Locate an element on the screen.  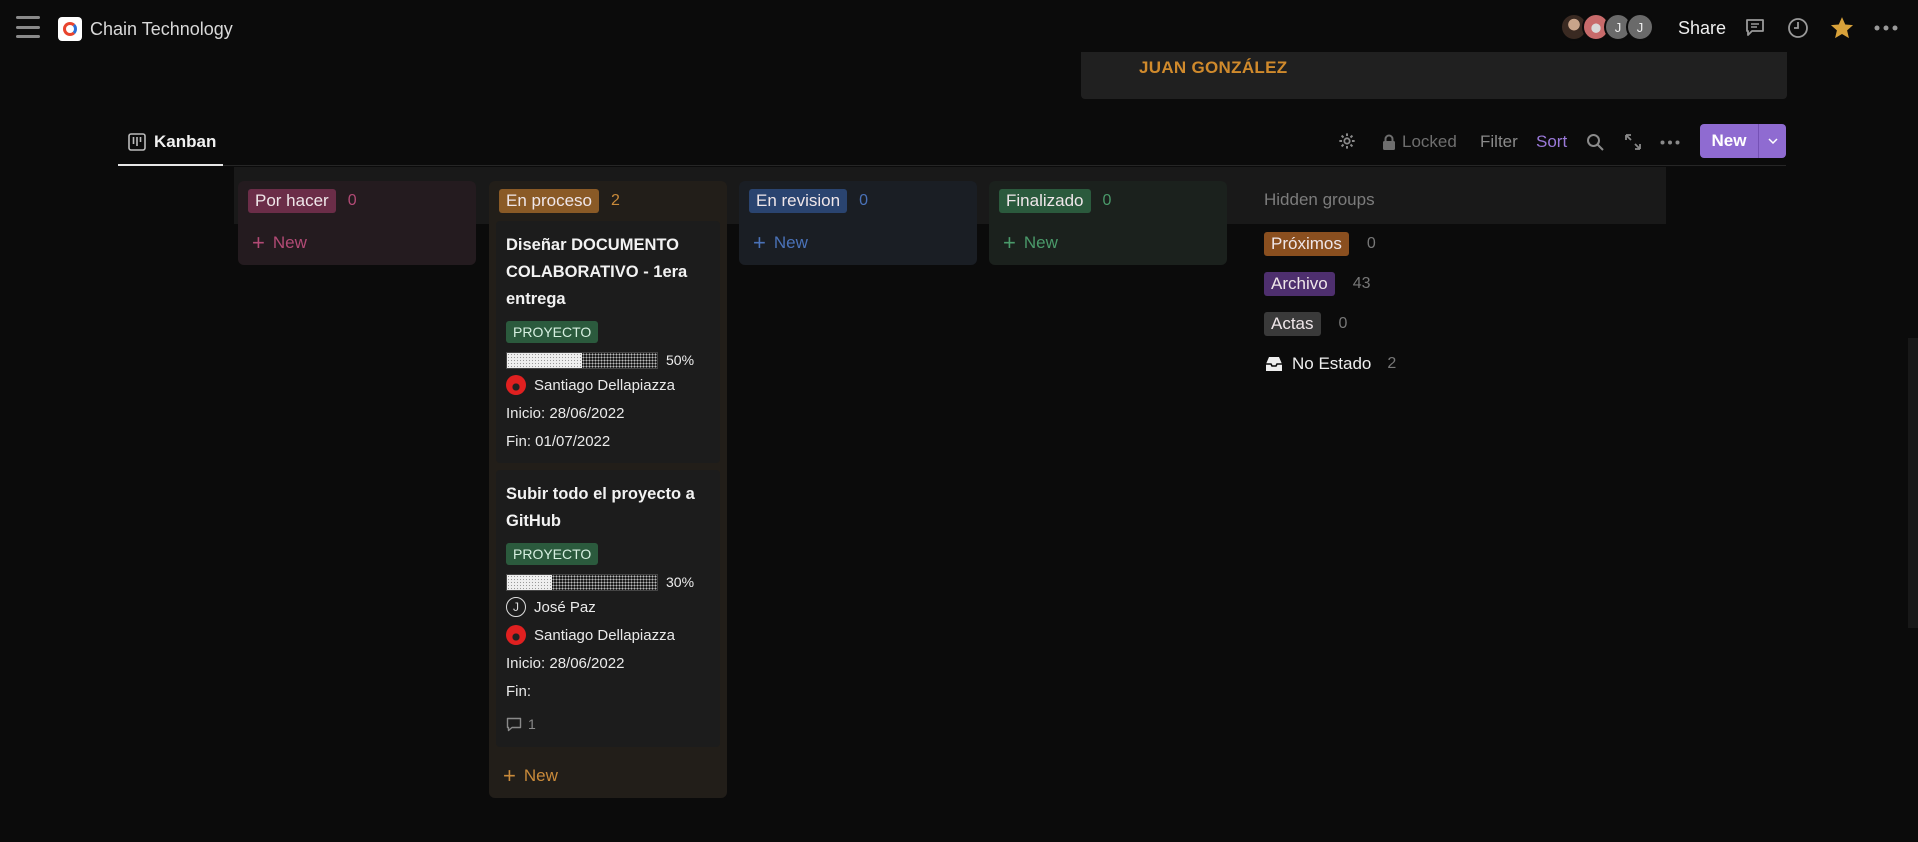
progress-row: 30% is located at coordinates (608, 582).